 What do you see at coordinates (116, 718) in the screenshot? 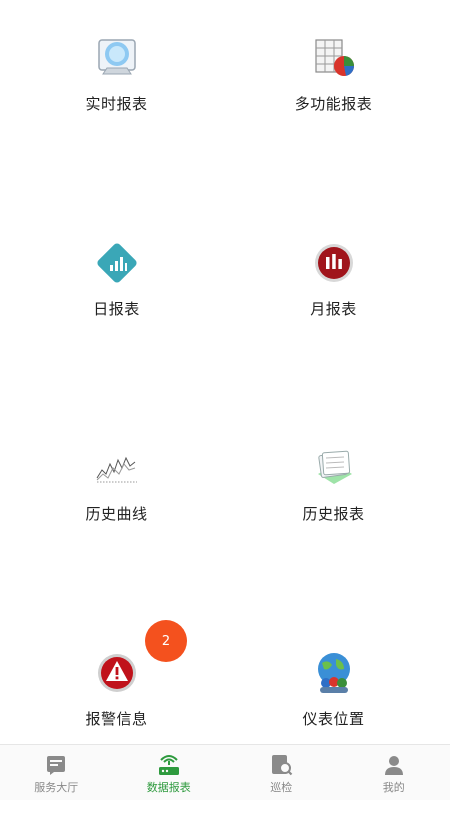
I see `grid-item-label: 报警信息` at bounding box center [116, 718].